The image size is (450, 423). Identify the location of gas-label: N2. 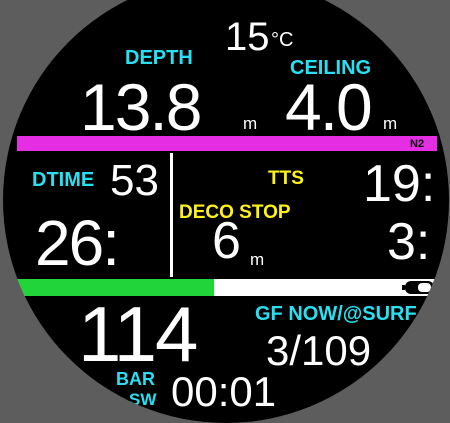
(417, 144).